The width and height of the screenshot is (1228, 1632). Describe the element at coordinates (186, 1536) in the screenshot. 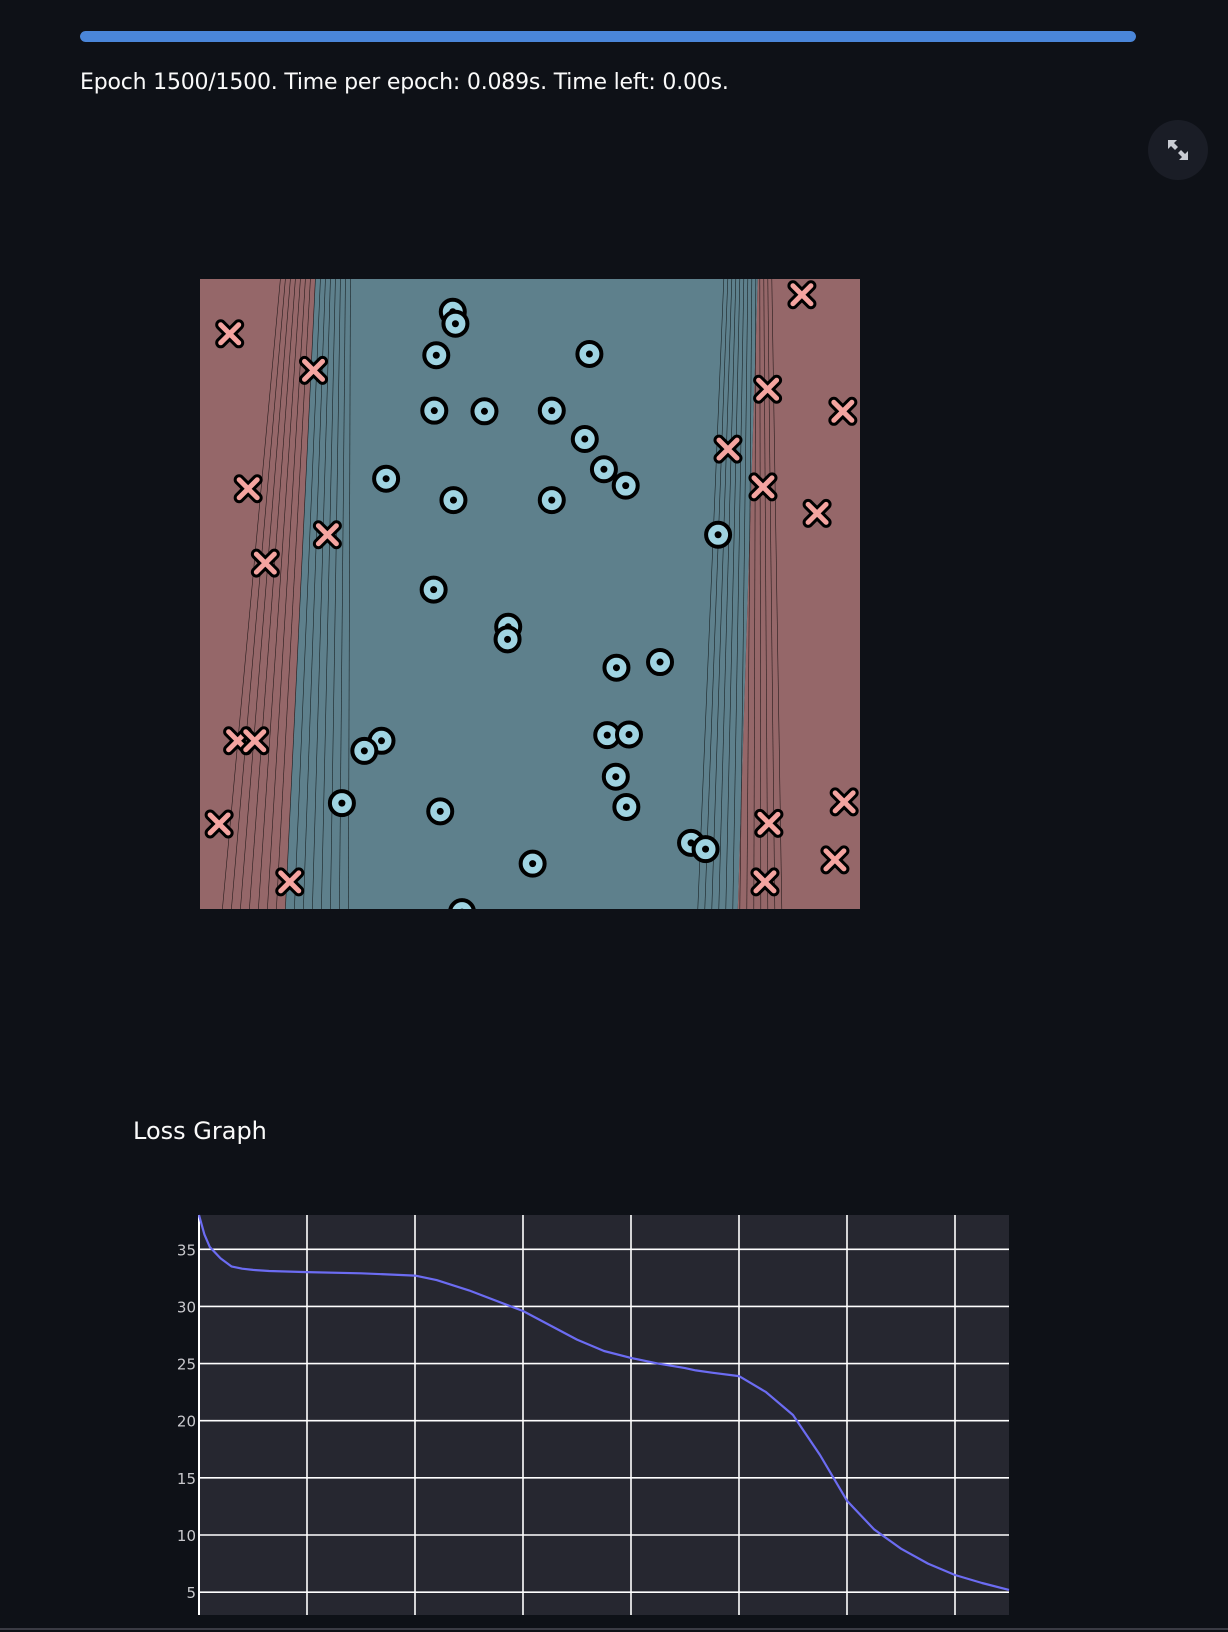

I see `y-tick-label: 10` at that location.